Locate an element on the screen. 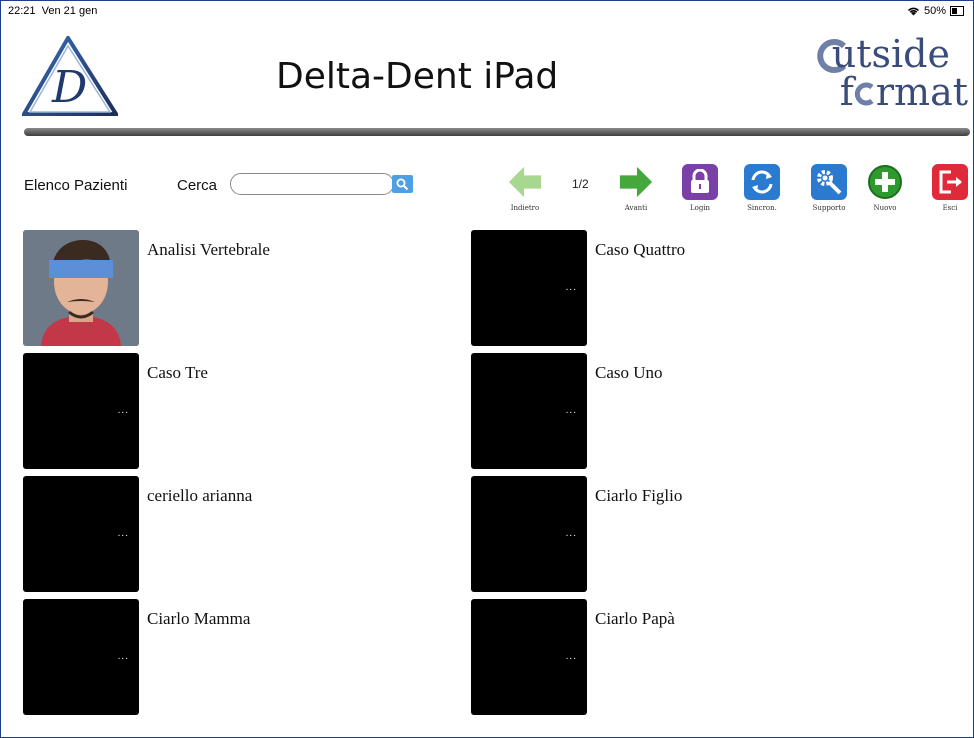  patient-name: Caso Tre is located at coordinates (177, 372).